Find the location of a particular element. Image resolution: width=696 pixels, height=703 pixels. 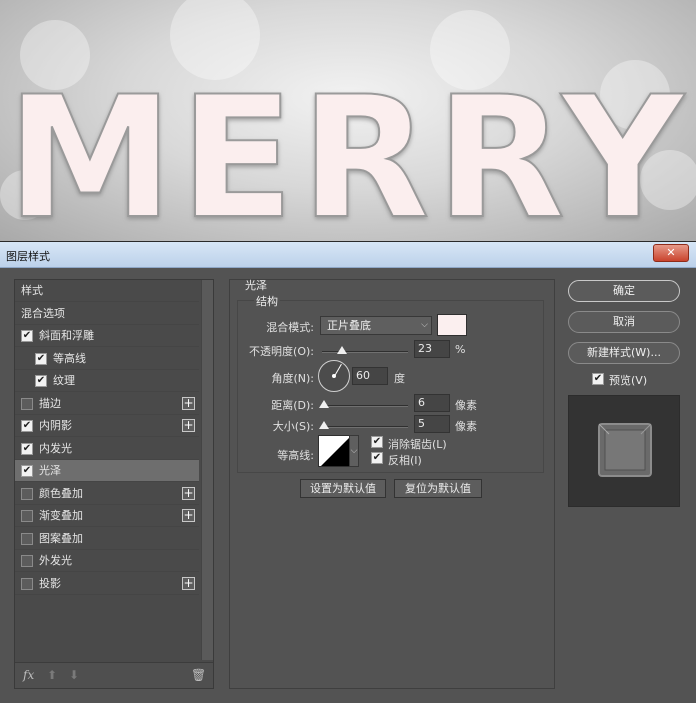

make-default-button: 设置为默认值 is located at coordinates (343, 488).